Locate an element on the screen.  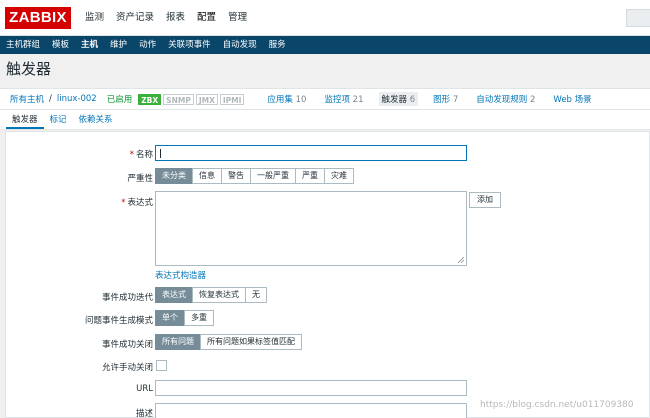
subnav-templates: 模板 is located at coordinates (60, 45).